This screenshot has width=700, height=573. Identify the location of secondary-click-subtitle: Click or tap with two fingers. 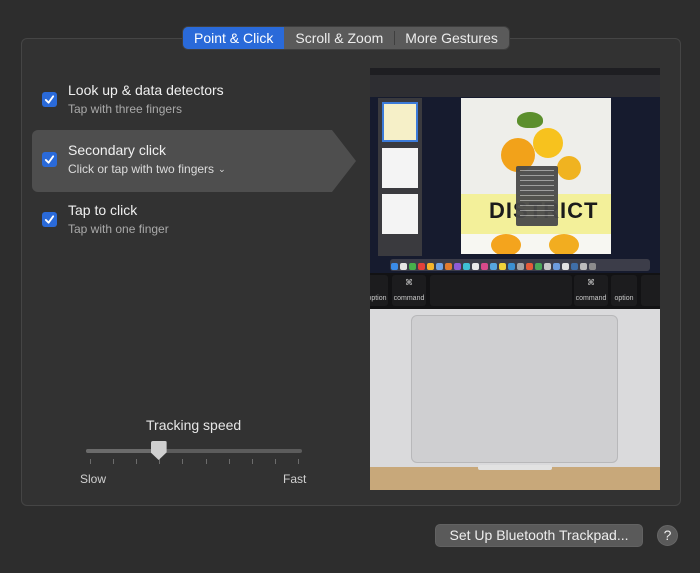
(141, 169).